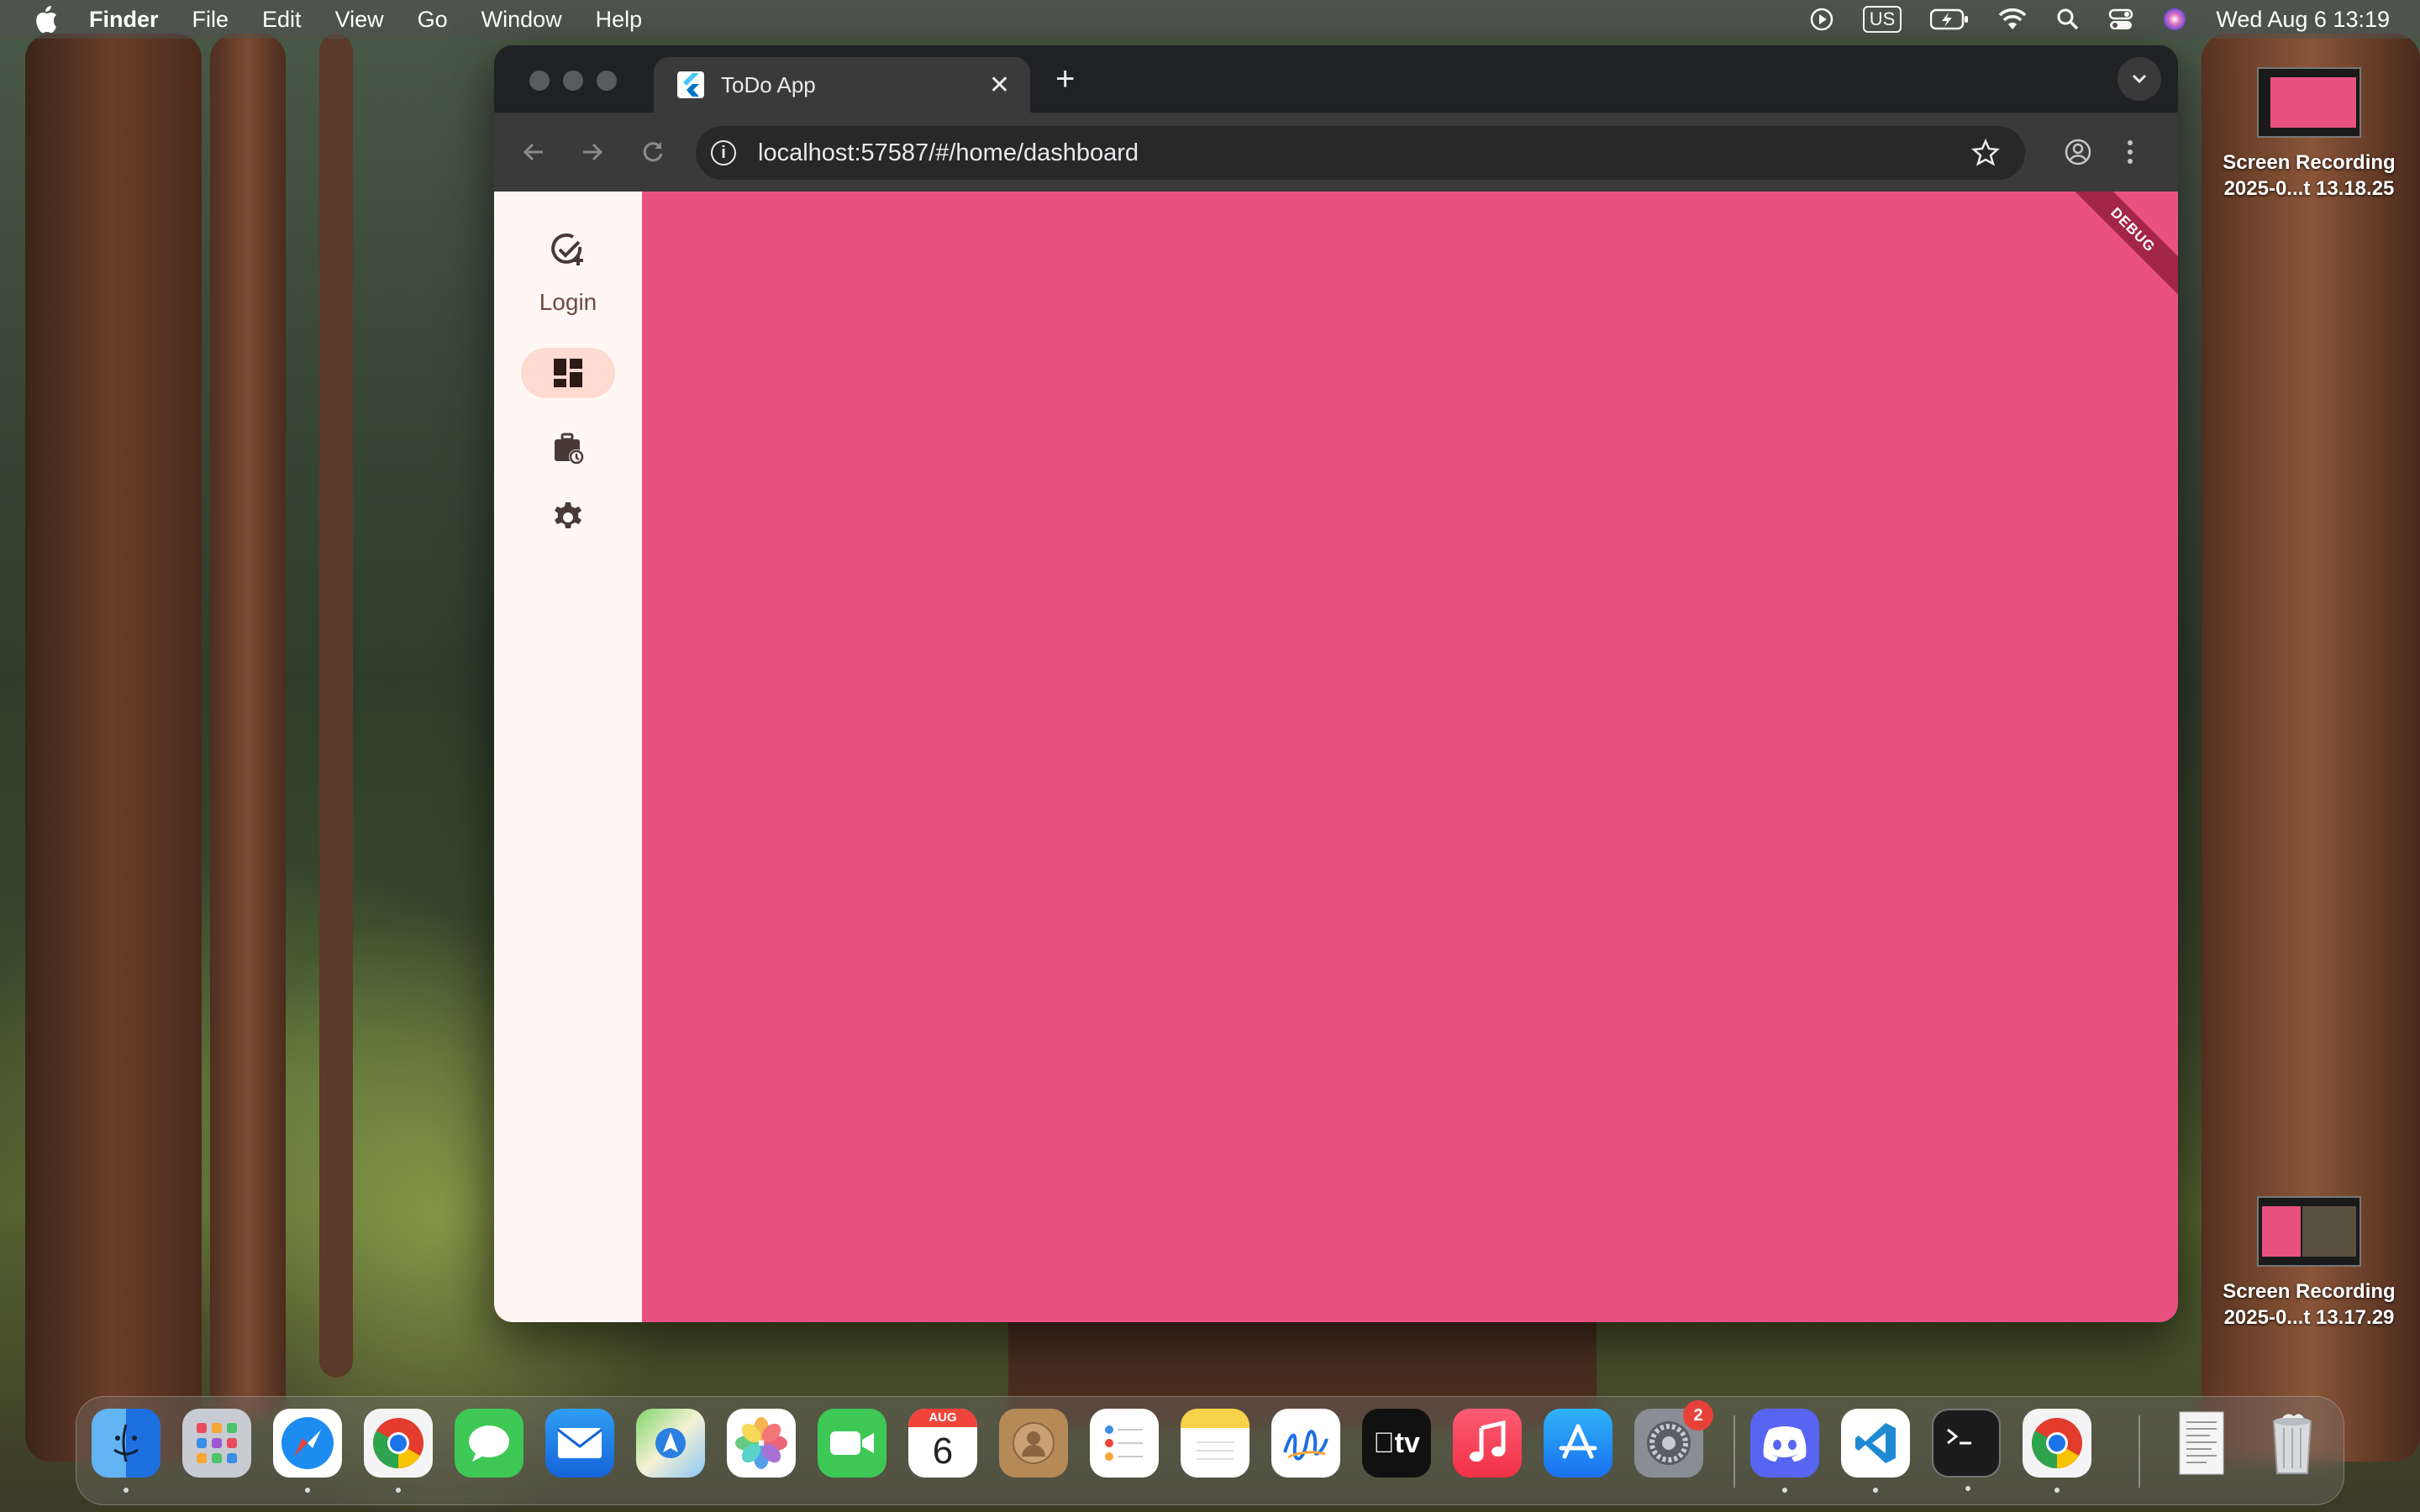  I want to click on dock-vscode, so click(1875, 1451).